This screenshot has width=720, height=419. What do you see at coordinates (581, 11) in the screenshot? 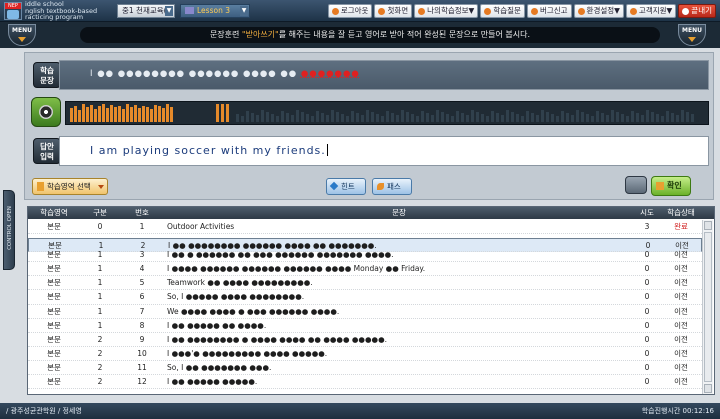
I see `gear-icon` at bounding box center [581, 11].